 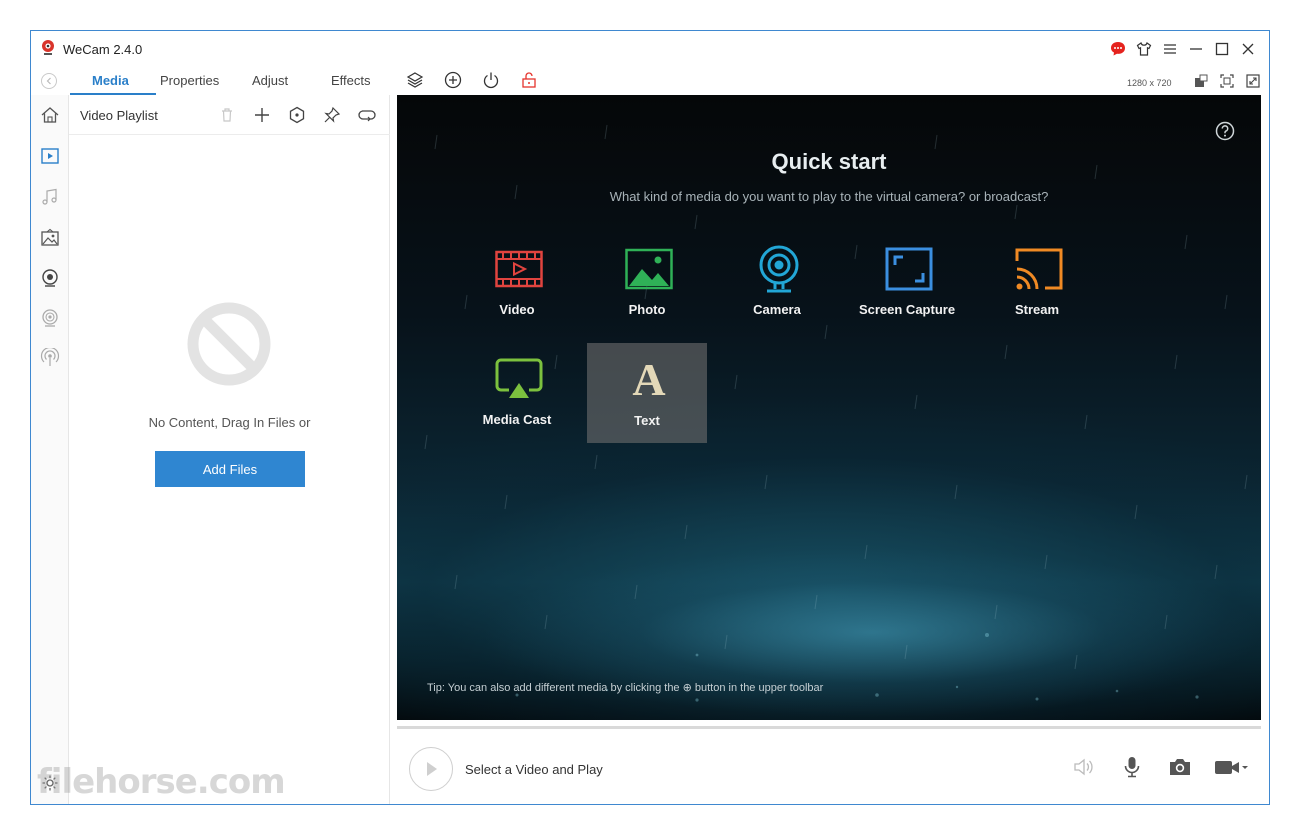 I want to click on volume-icon, so click(x=1084, y=767).